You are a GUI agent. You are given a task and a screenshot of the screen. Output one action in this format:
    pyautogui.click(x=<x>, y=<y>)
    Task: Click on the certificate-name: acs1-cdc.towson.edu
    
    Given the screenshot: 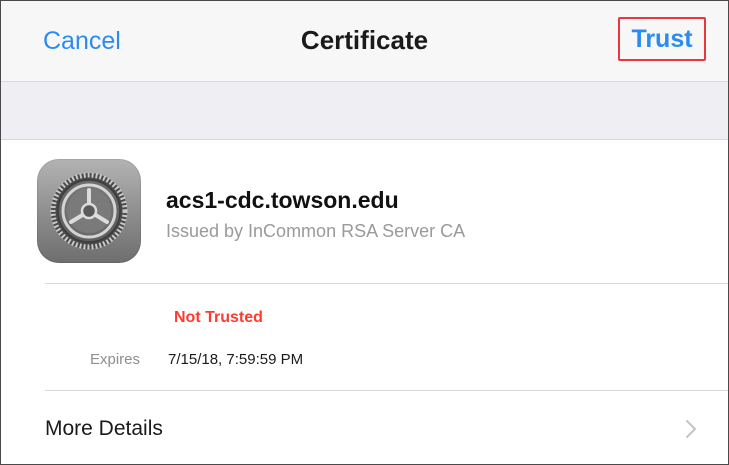 What is the action you would take?
    pyautogui.click(x=282, y=200)
    